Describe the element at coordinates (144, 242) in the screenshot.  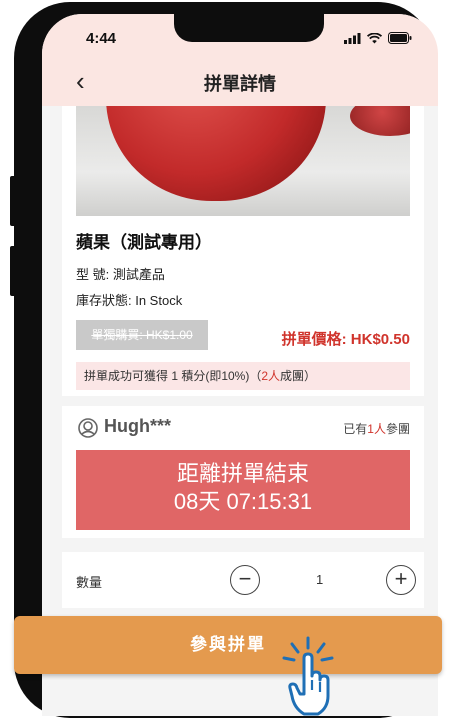
I see `product-name: 蘋果（測試專用）` at that location.